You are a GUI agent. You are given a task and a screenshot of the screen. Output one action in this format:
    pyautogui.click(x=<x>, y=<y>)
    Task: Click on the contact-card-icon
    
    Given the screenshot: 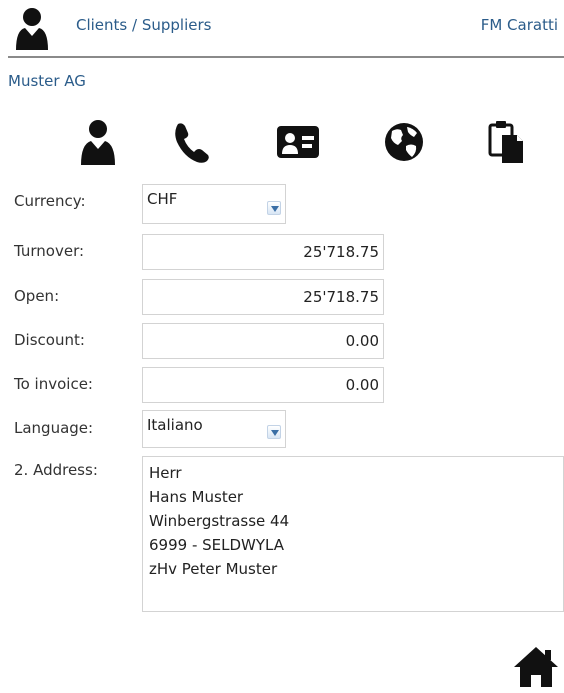 What is the action you would take?
    pyautogui.click(x=298, y=142)
    